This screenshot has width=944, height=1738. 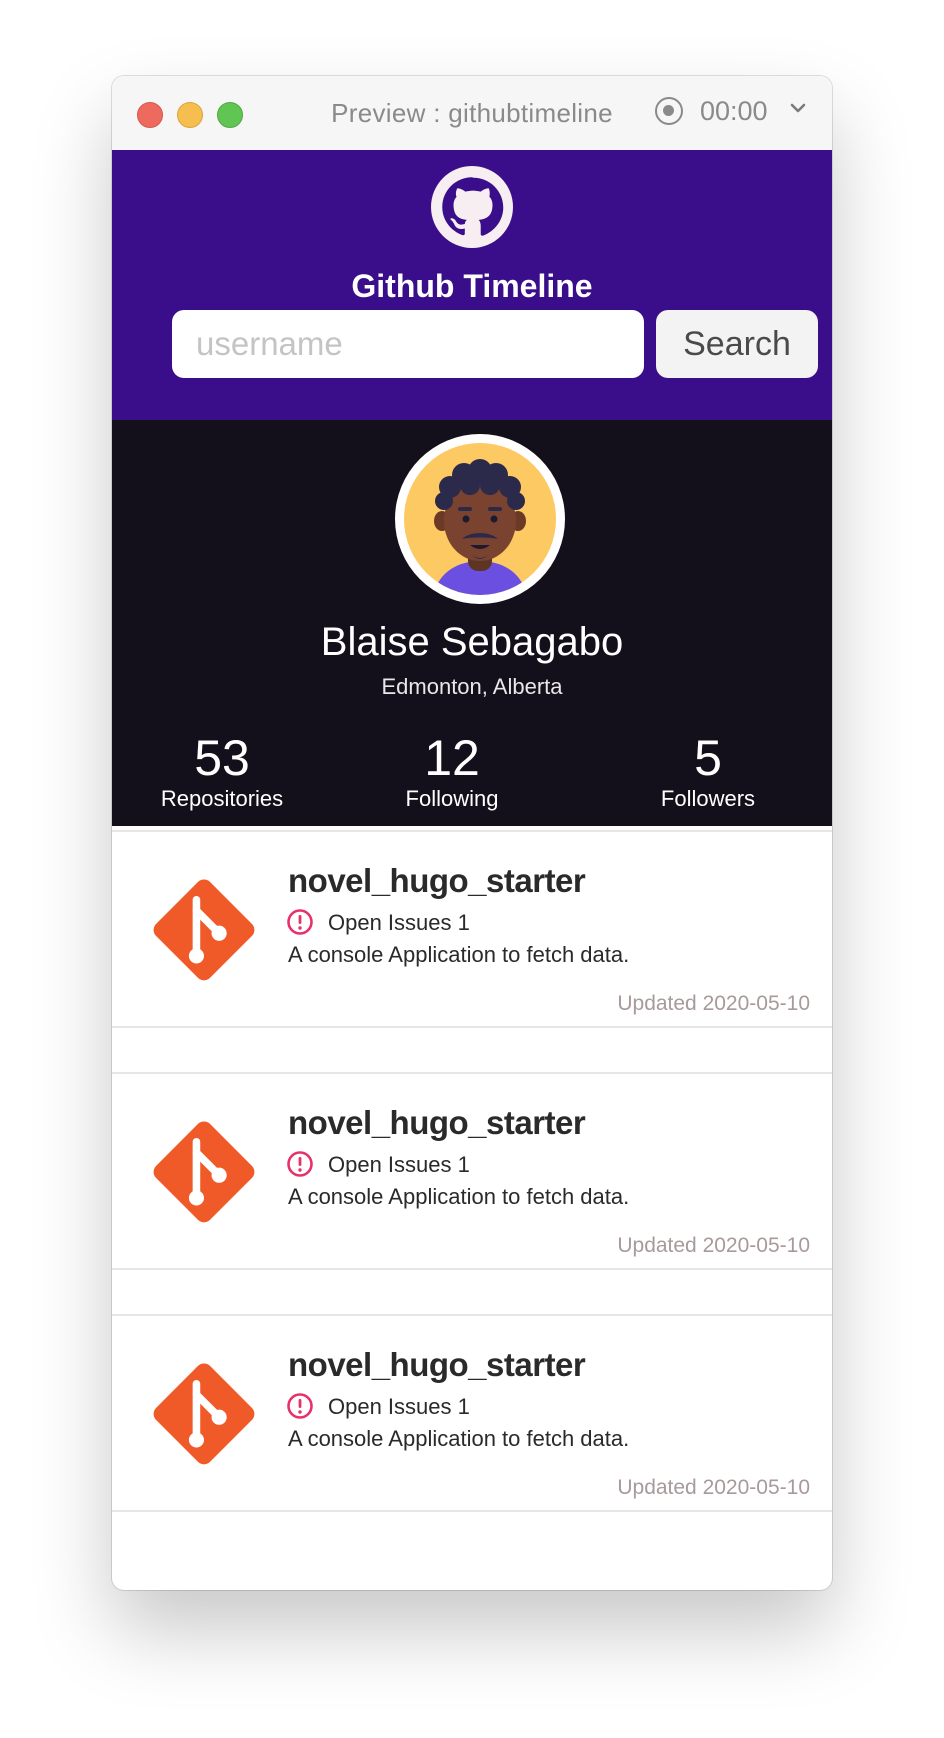 I want to click on app-title: Github Timeline, so click(x=472, y=286).